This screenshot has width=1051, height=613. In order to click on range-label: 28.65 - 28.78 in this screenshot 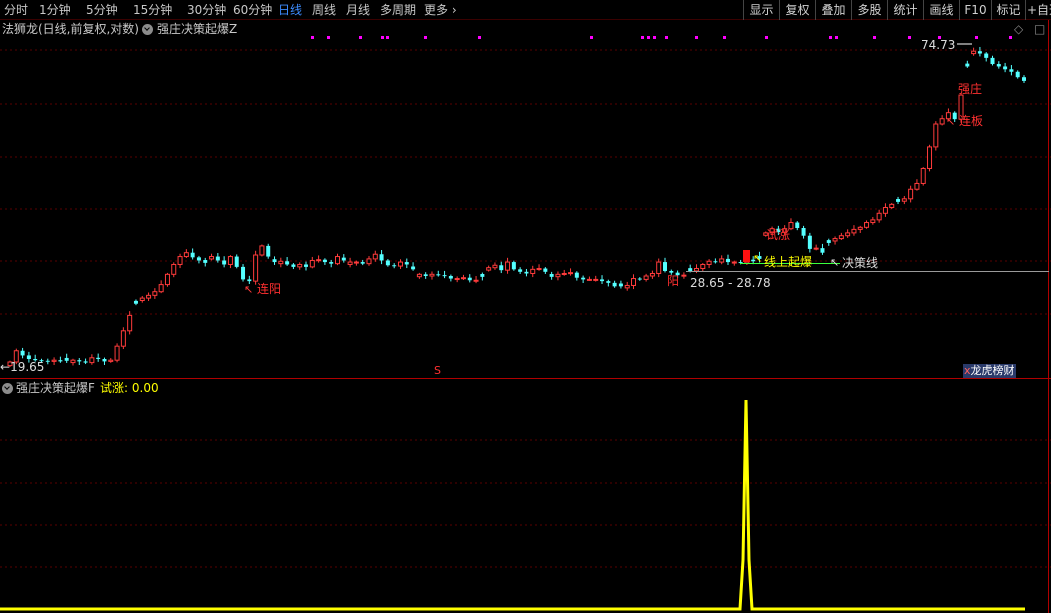, I will do `click(730, 283)`.